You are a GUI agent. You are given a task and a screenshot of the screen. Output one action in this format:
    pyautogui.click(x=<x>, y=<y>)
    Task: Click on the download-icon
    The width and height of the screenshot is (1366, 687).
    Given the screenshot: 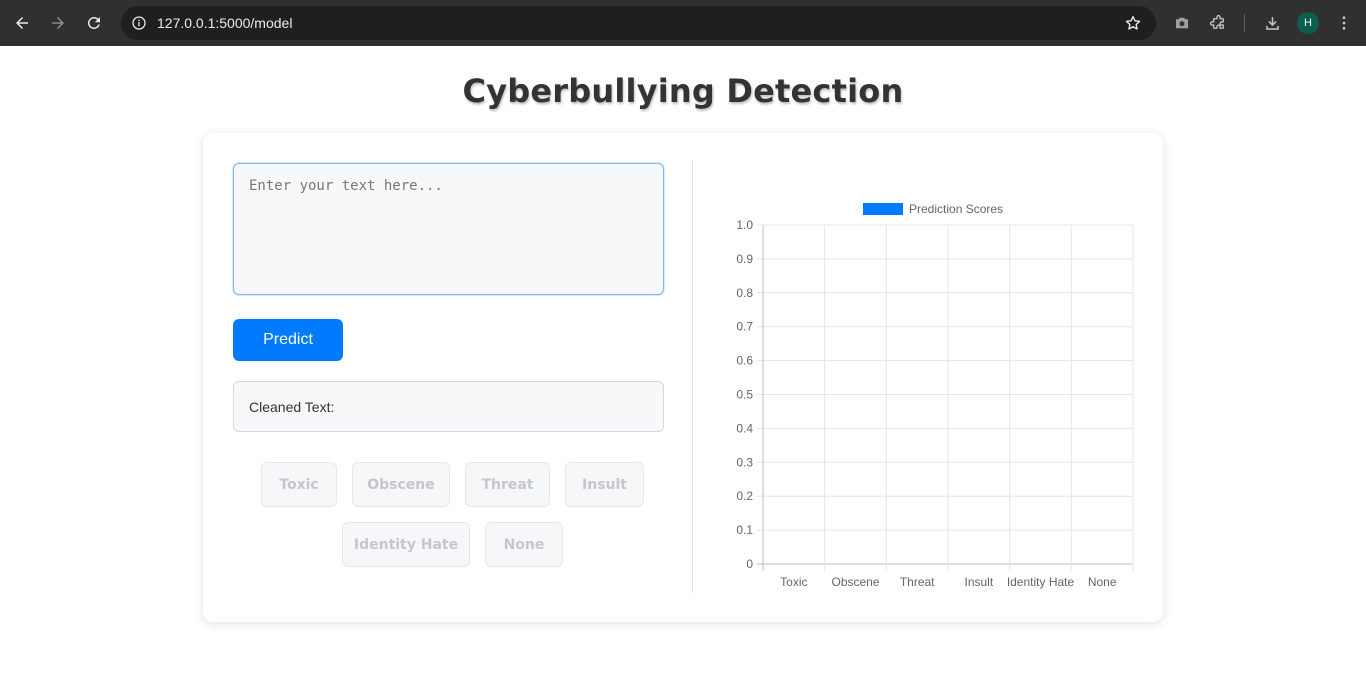 What is the action you would take?
    pyautogui.click(x=1272, y=23)
    